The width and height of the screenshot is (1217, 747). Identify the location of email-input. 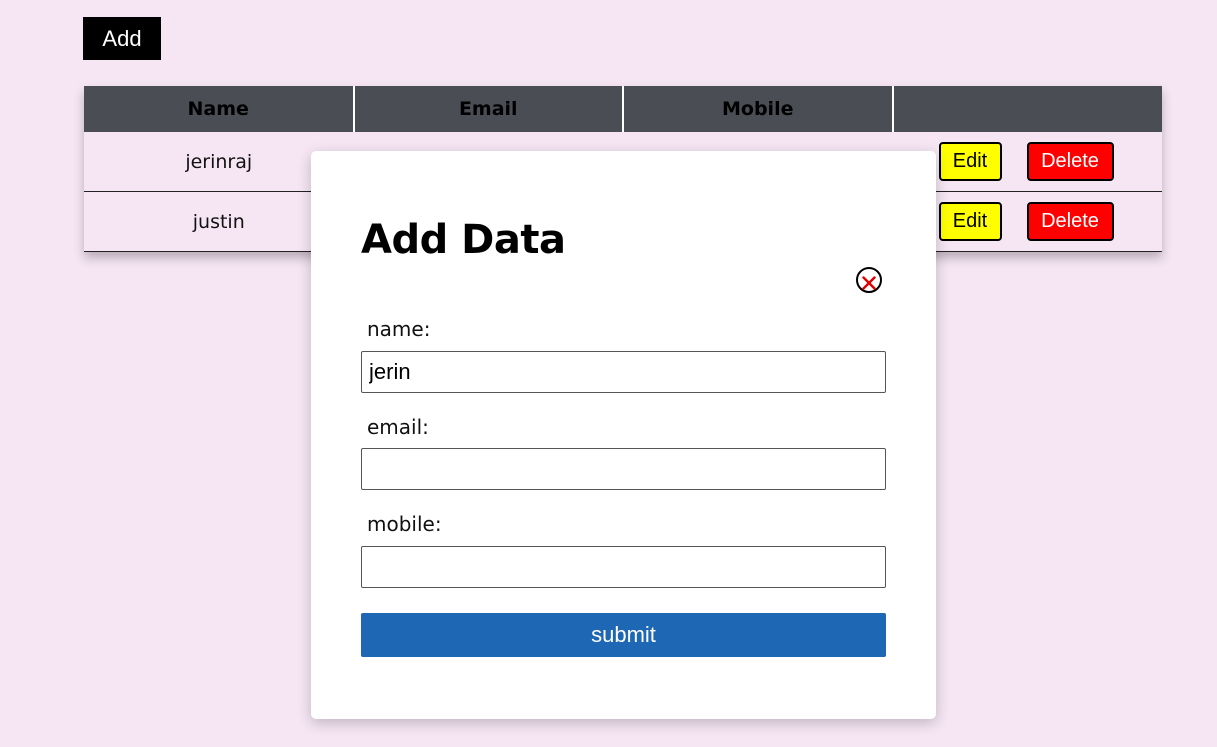
(623, 469).